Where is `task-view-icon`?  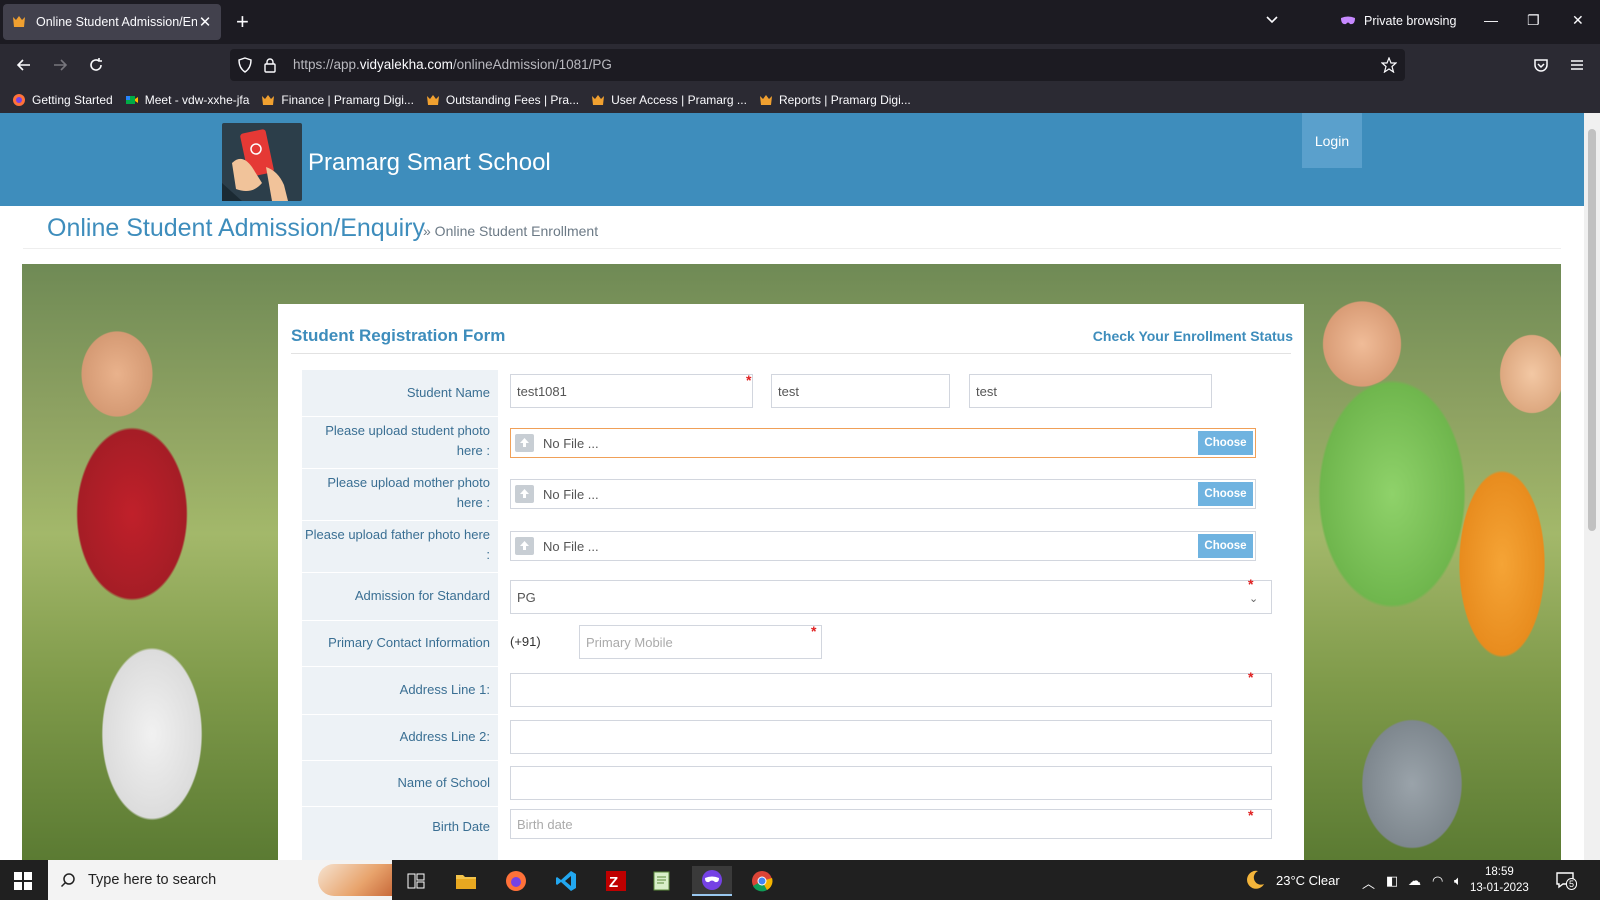
task-view-icon is located at coordinates (416, 881).